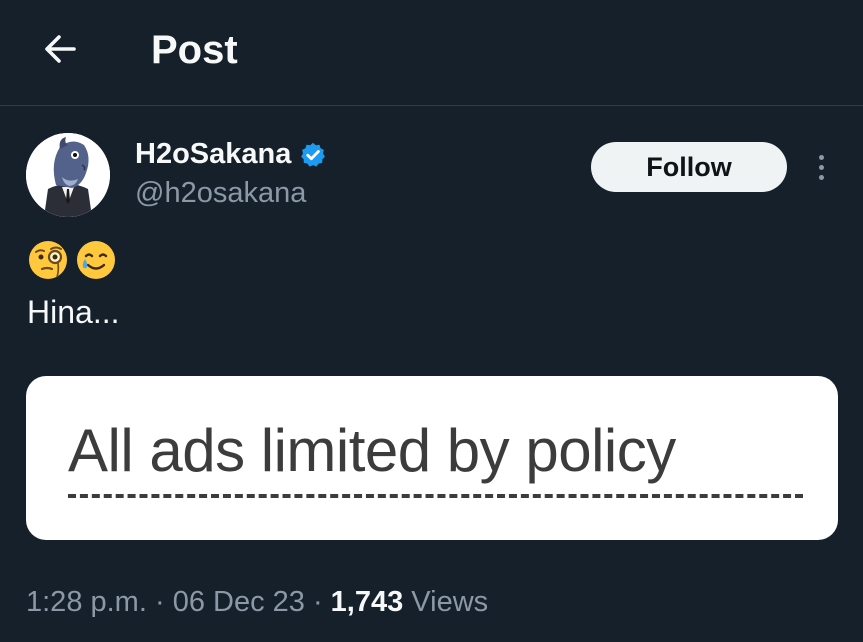 This screenshot has width=863, height=642. I want to click on media-image-text: All ads limited by policy, so click(372, 450).